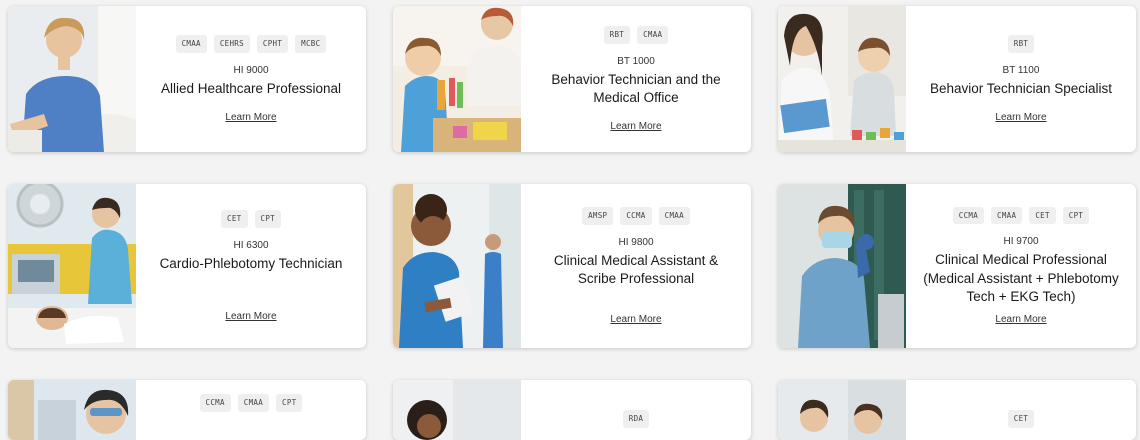 This screenshot has height=440, width=1140. What do you see at coordinates (1021, 242) in the screenshot?
I see `course-code: HI 9700` at bounding box center [1021, 242].